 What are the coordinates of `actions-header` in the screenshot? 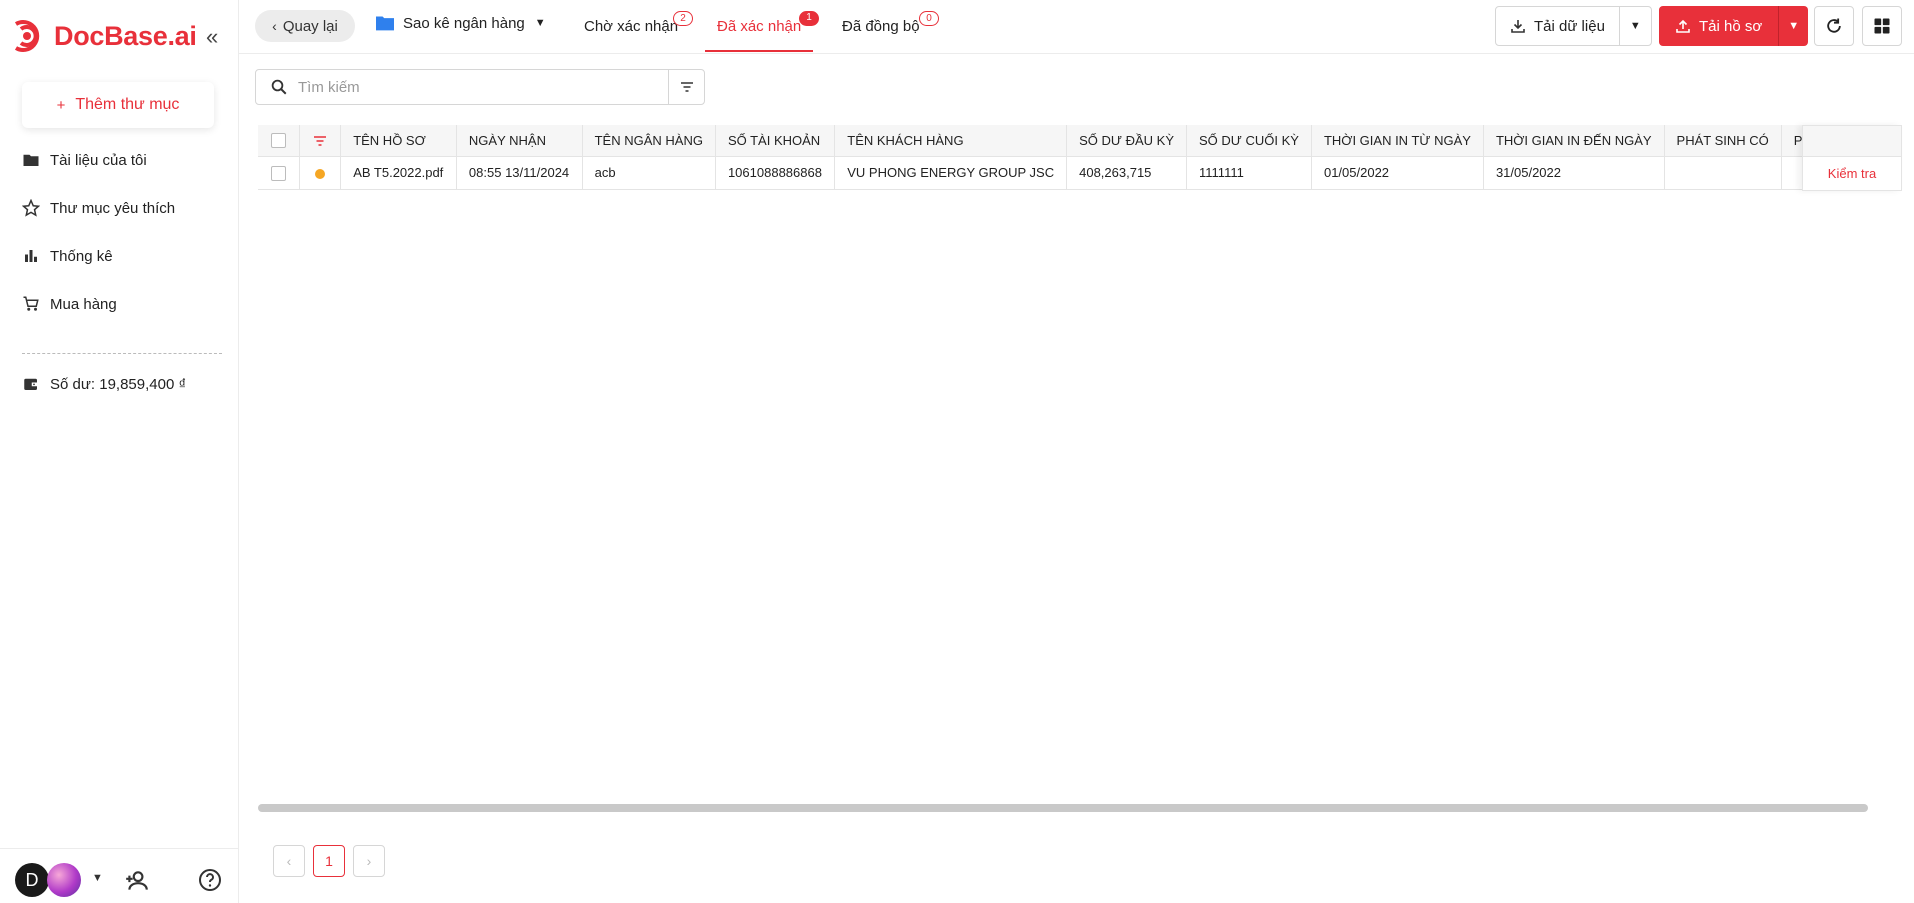 It's located at (1852, 141).